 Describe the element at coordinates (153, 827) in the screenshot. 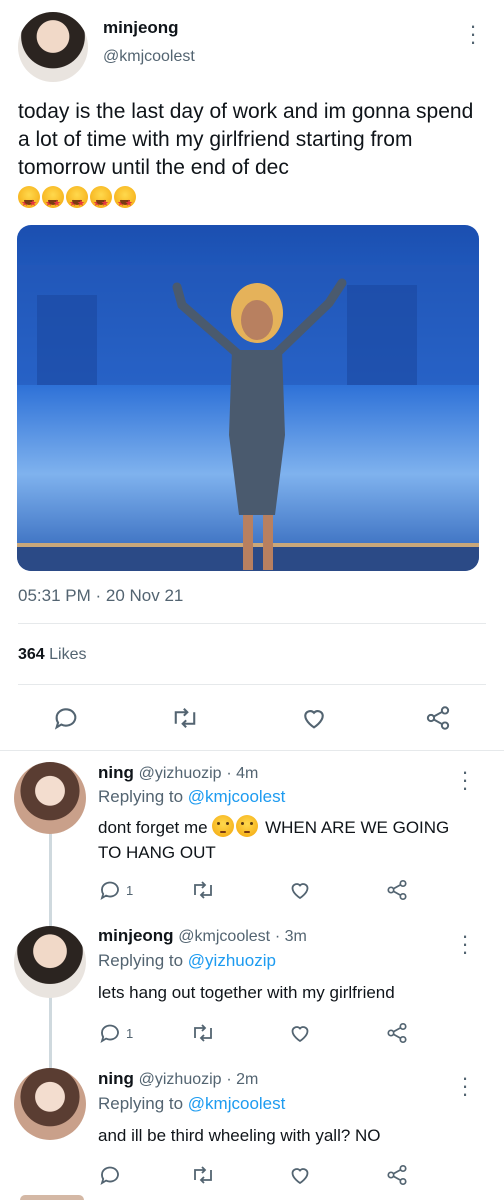

I see `reply-text-before: dont forget me` at that location.